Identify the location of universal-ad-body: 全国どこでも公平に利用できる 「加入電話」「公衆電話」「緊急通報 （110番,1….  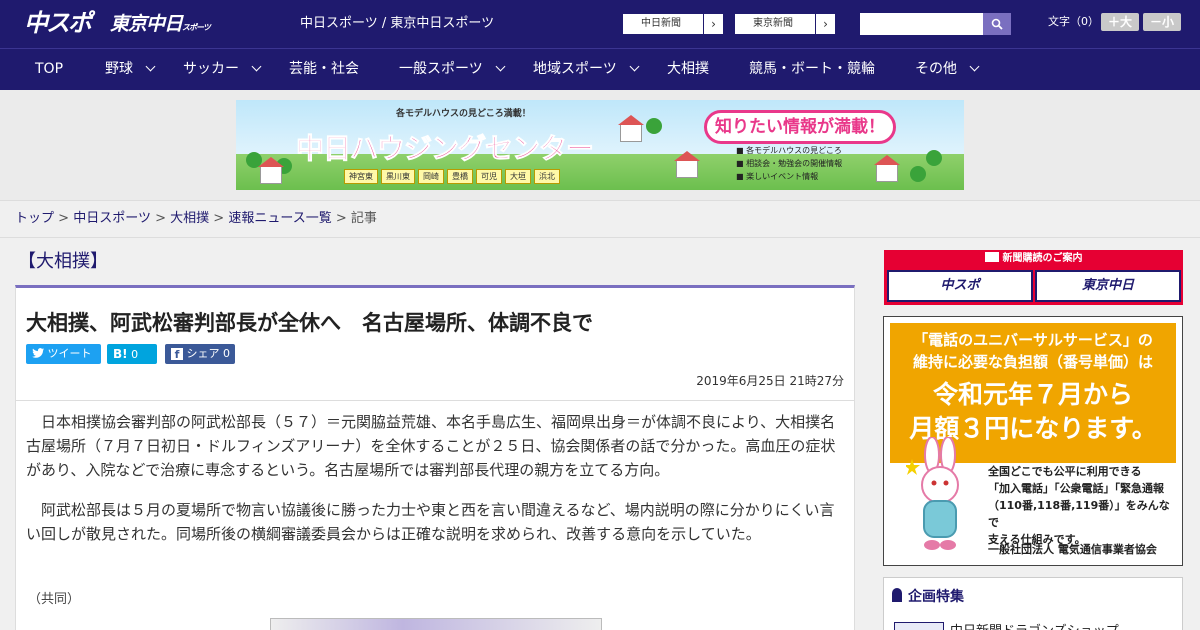
(1079, 505).